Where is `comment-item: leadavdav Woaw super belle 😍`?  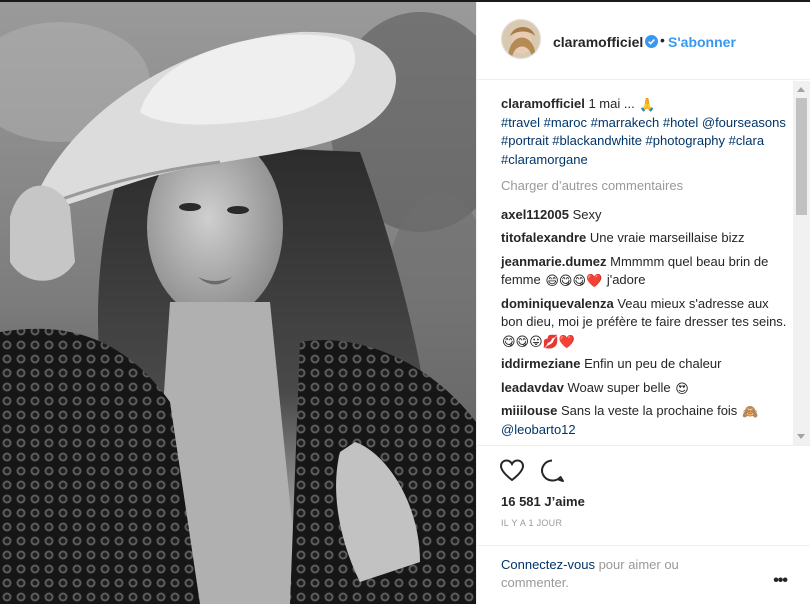 comment-item: leadavdav Woaw super belle 😍 is located at coordinates (646, 388).